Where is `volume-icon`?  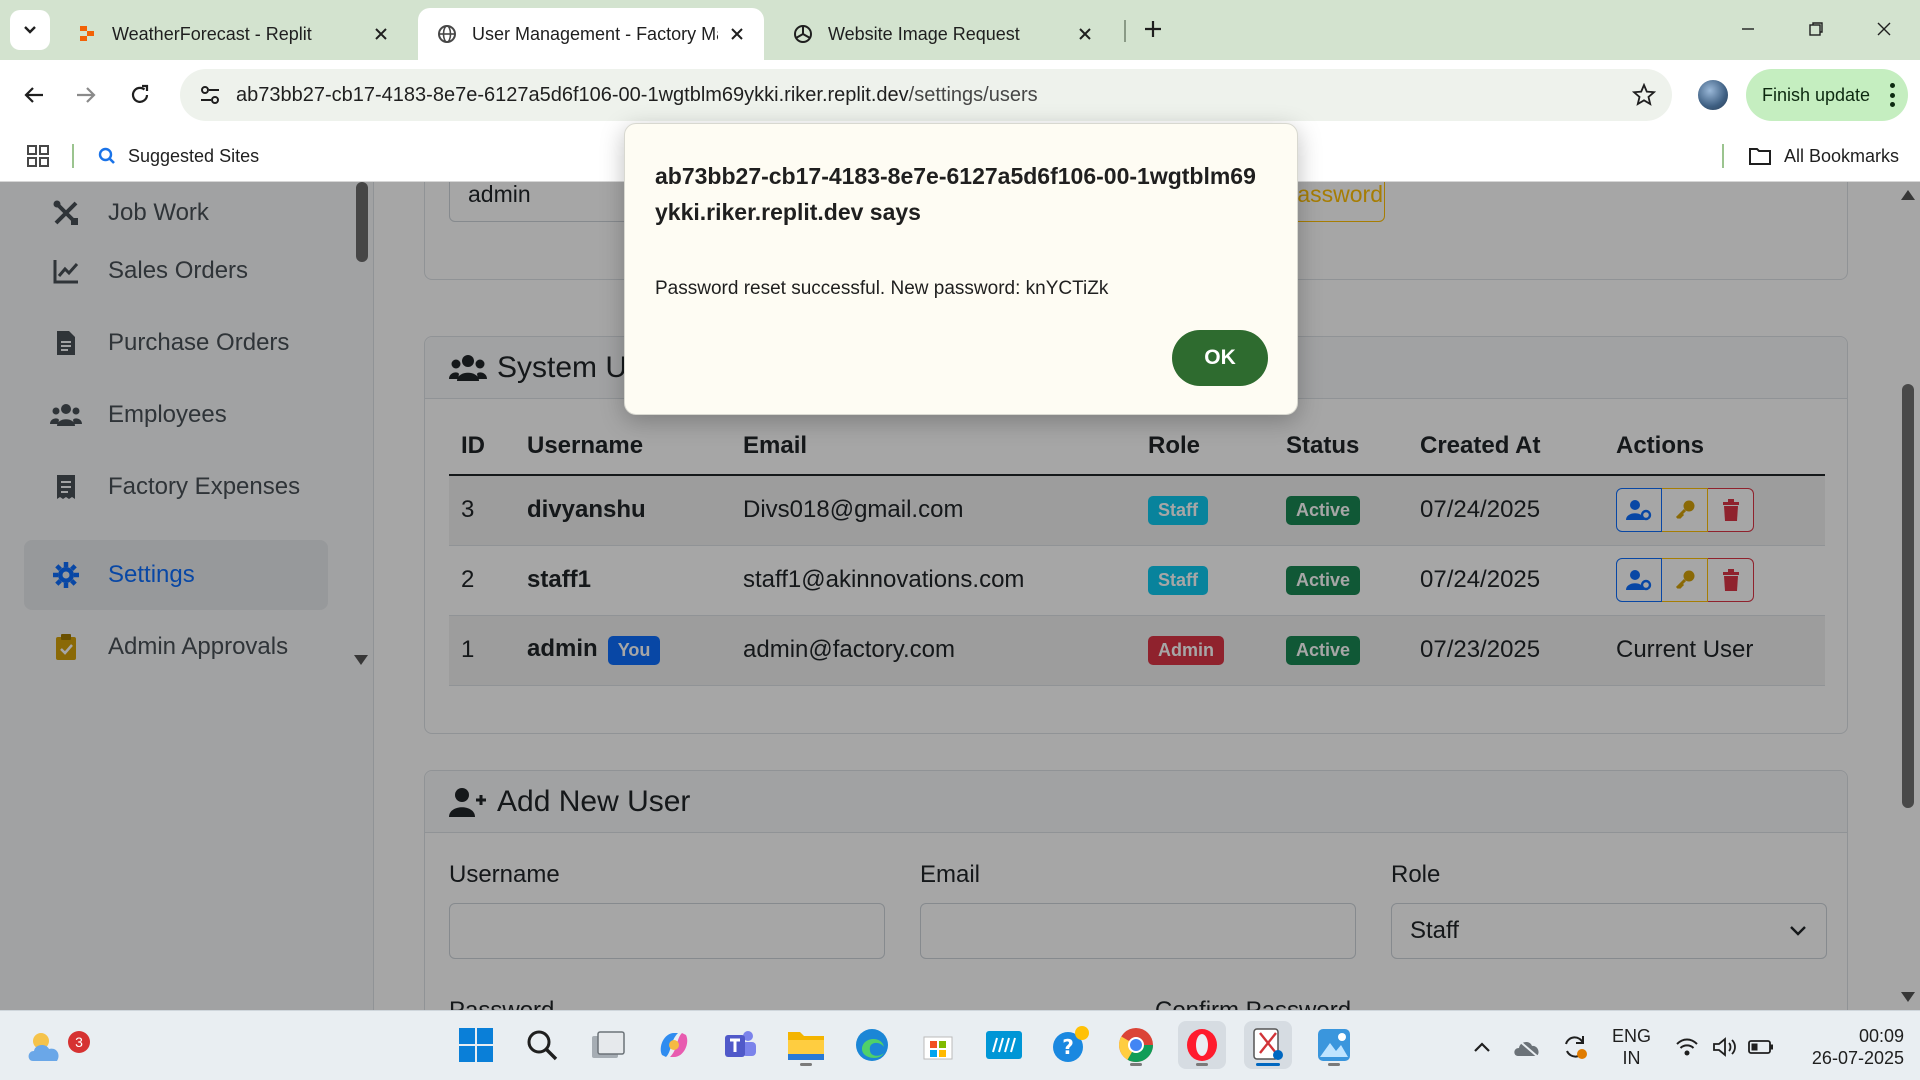
volume-icon is located at coordinates (1724, 1047).